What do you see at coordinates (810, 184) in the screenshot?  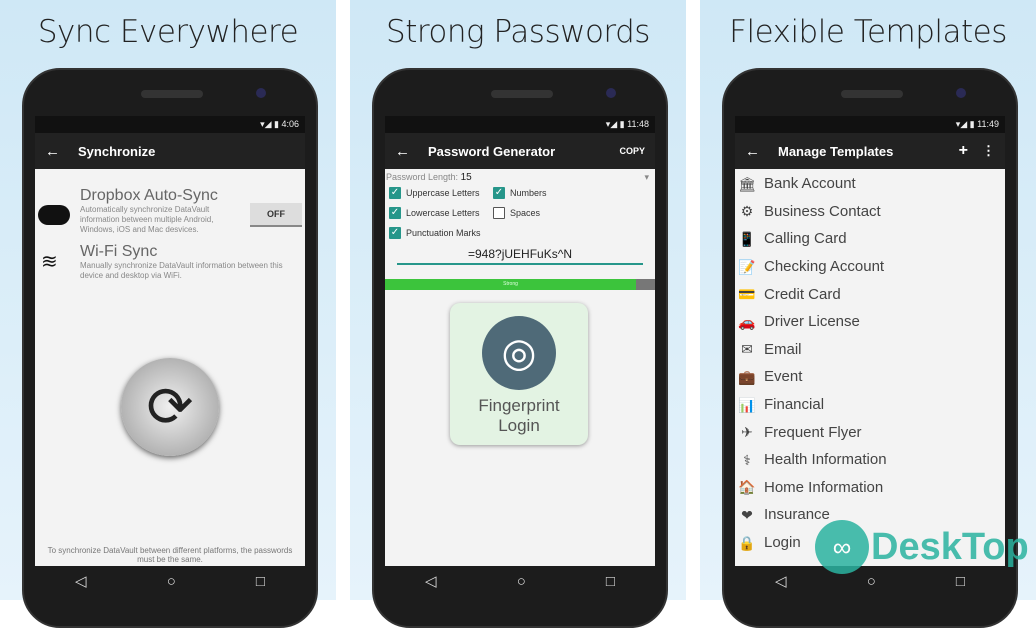 I see `template-label: Bank Account` at bounding box center [810, 184].